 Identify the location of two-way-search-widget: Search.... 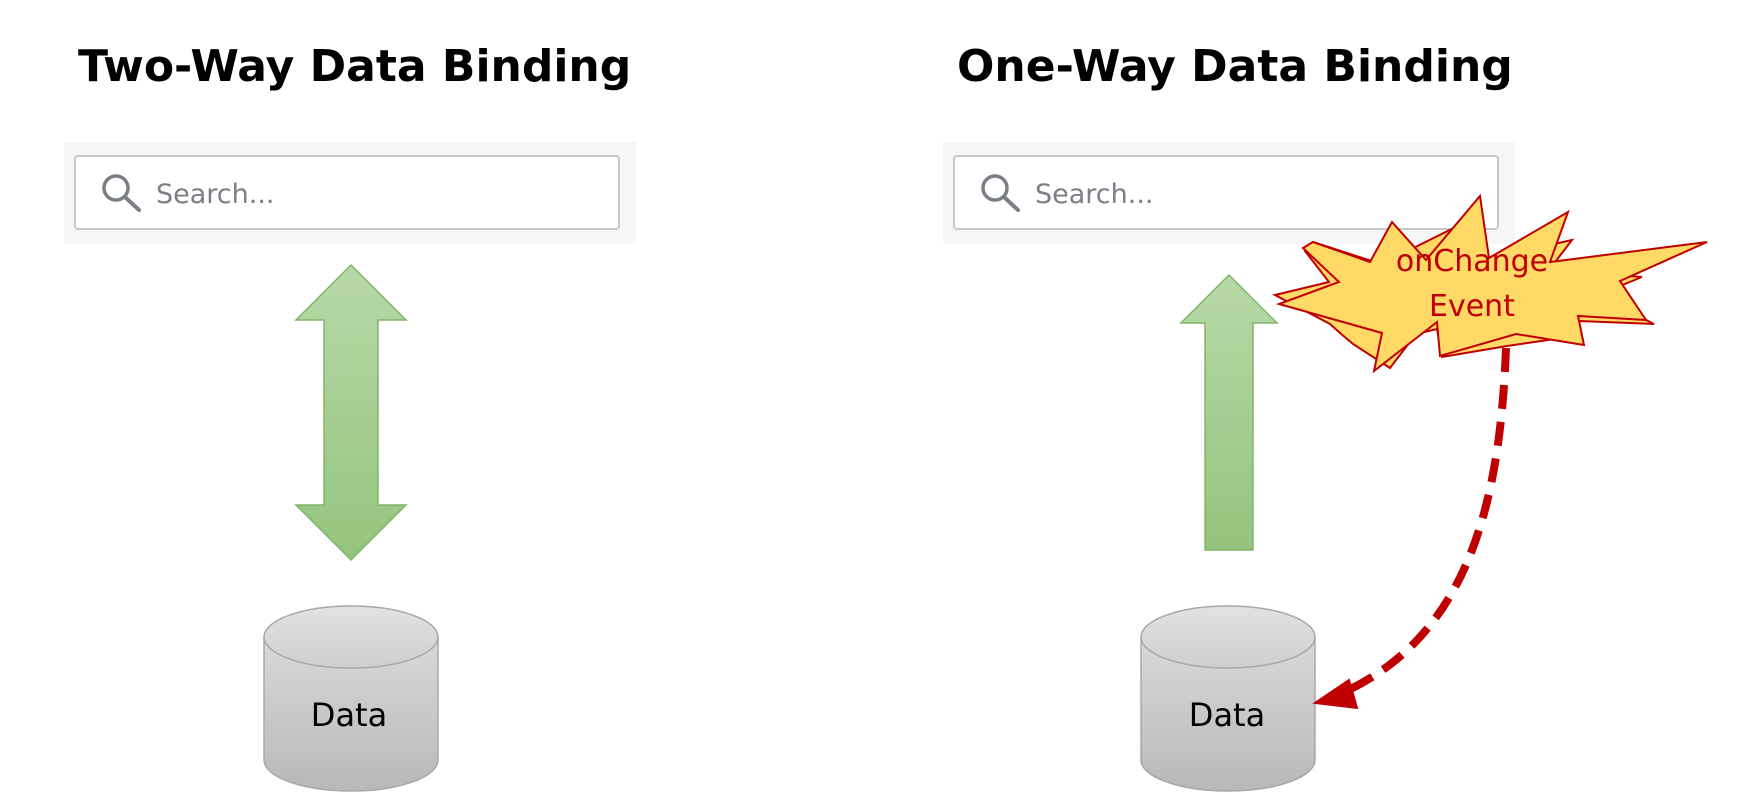
(350, 193).